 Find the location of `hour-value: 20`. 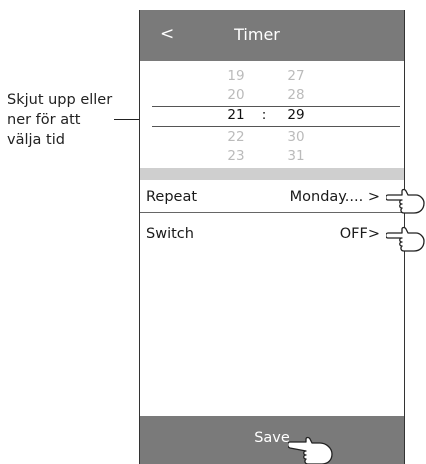

hour-value: 20 is located at coordinates (236, 95).